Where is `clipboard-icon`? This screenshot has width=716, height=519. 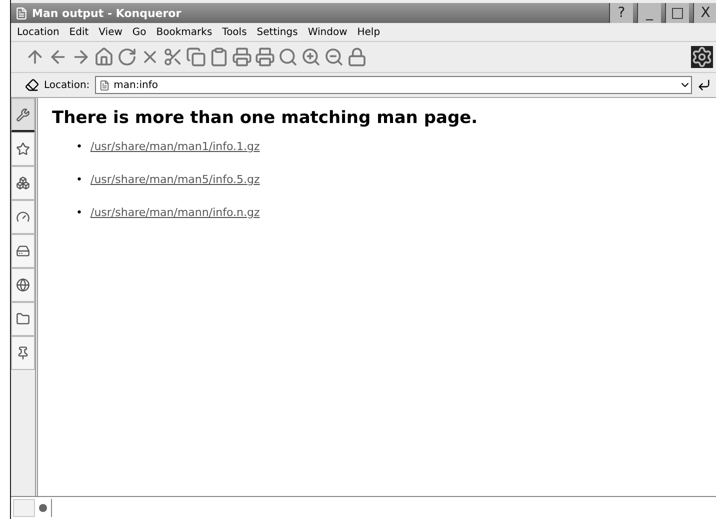 clipboard-icon is located at coordinates (219, 57).